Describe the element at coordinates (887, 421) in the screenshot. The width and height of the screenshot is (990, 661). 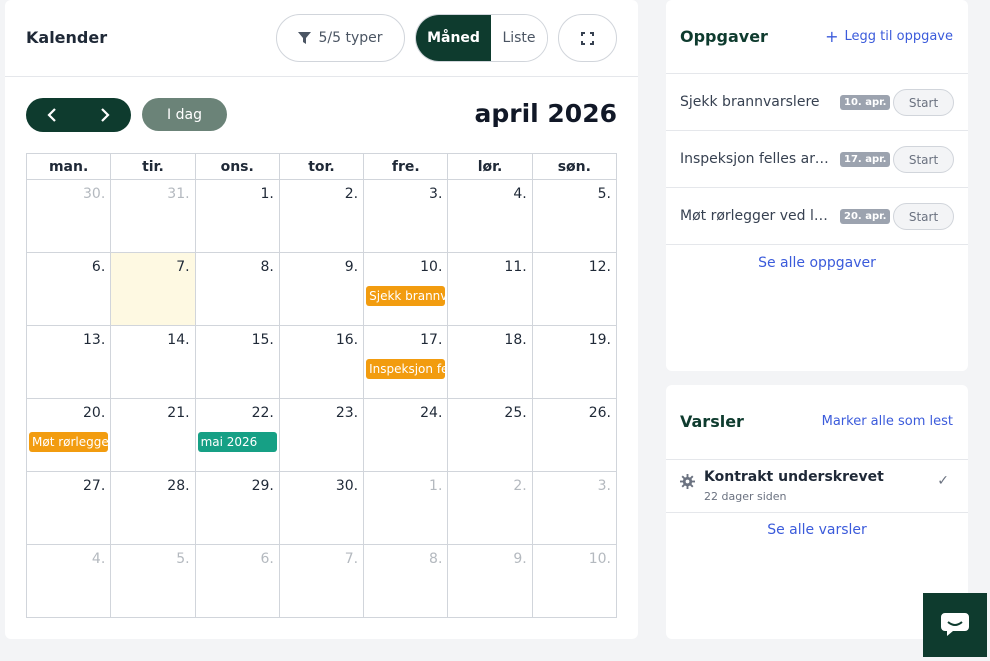
I see `mark-all-read-link: Marker alle som lest` at that location.